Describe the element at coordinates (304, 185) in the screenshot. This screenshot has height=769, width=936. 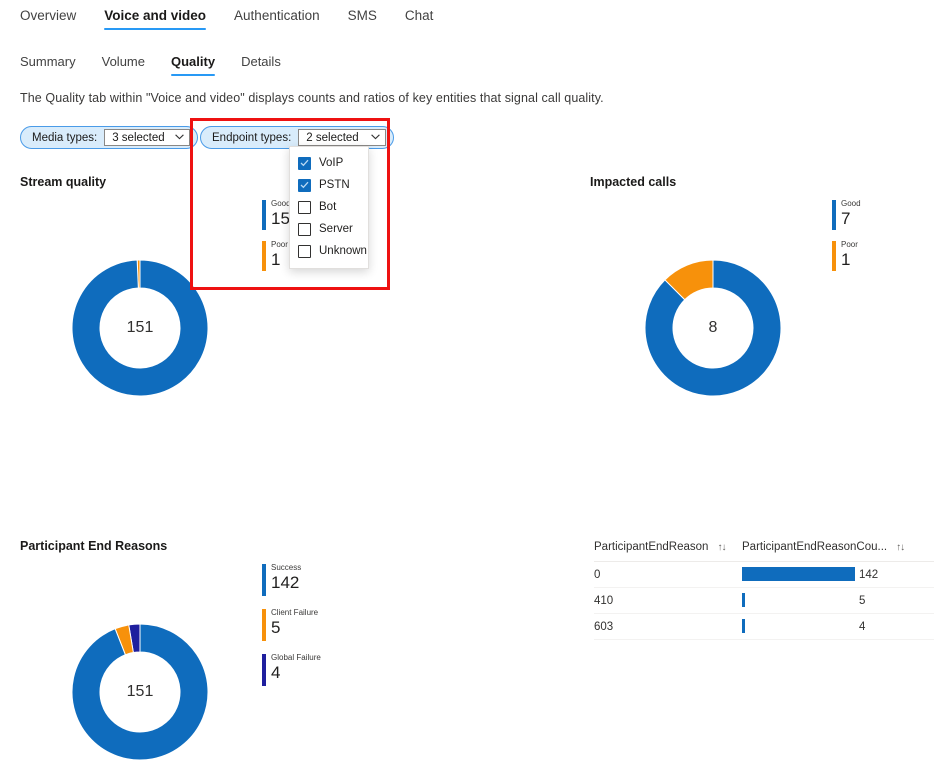
I see `checkbox-pstn` at that location.